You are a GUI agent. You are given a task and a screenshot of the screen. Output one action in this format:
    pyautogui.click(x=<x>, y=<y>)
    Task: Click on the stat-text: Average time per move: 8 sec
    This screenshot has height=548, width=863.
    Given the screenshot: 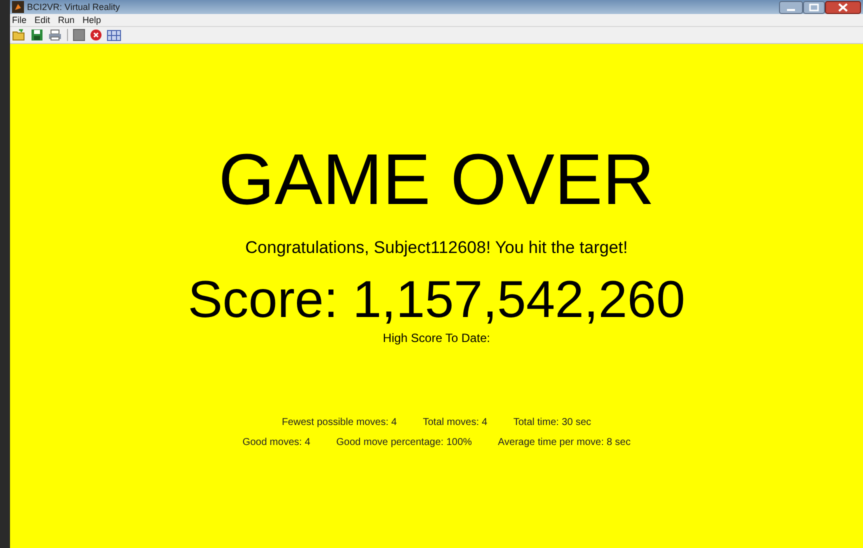 What is the action you would take?
    pyautogui.click(x=564, y=442)
    